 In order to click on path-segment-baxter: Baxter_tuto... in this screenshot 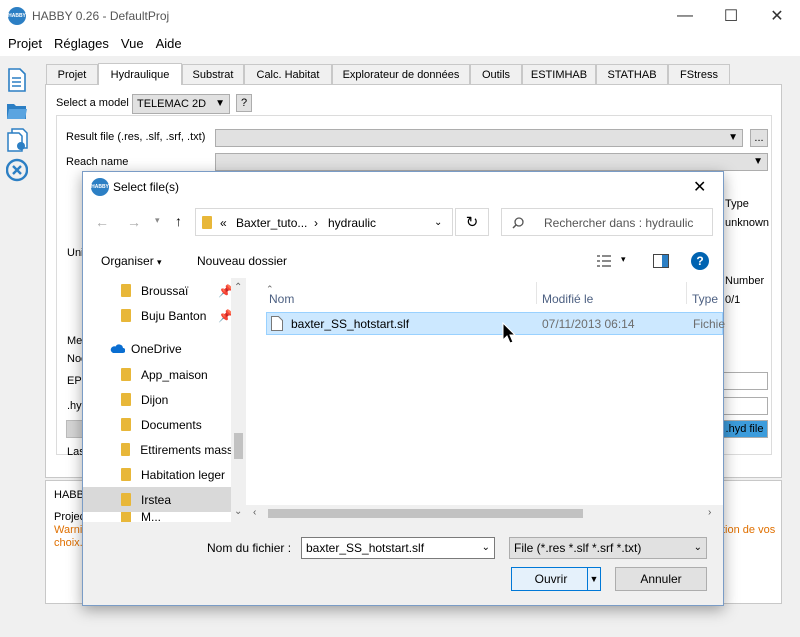, I will do `click(271, 223)`.